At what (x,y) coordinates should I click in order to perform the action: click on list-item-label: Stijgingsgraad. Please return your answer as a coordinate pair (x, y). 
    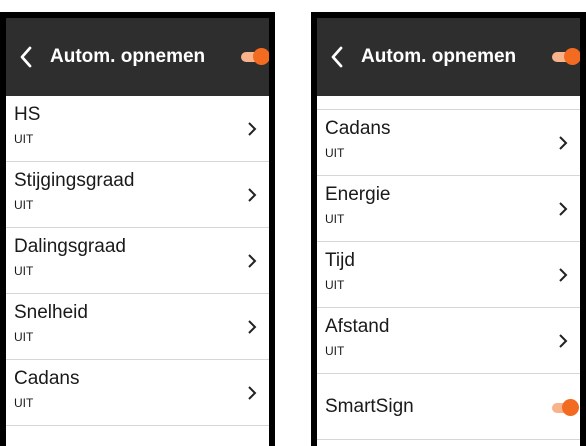
    Looking at the image, I should click on (74, 180).